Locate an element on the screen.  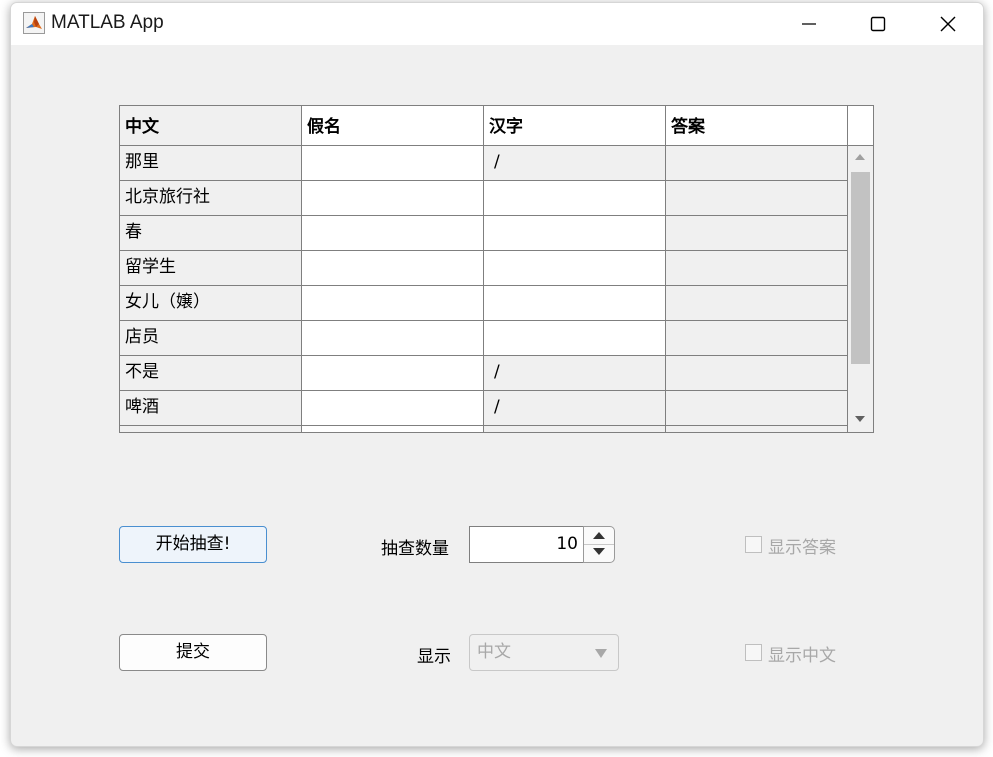
table-row: 啤酒 / is located at coordinates (484, 408).